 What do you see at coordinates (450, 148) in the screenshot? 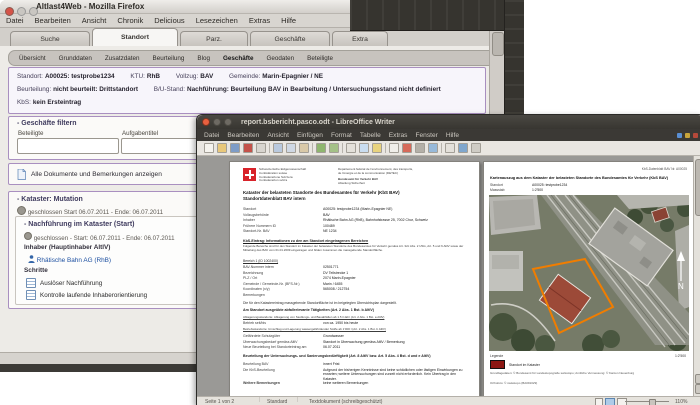
I see `zoom-icon` at bounding box center [450, 148].